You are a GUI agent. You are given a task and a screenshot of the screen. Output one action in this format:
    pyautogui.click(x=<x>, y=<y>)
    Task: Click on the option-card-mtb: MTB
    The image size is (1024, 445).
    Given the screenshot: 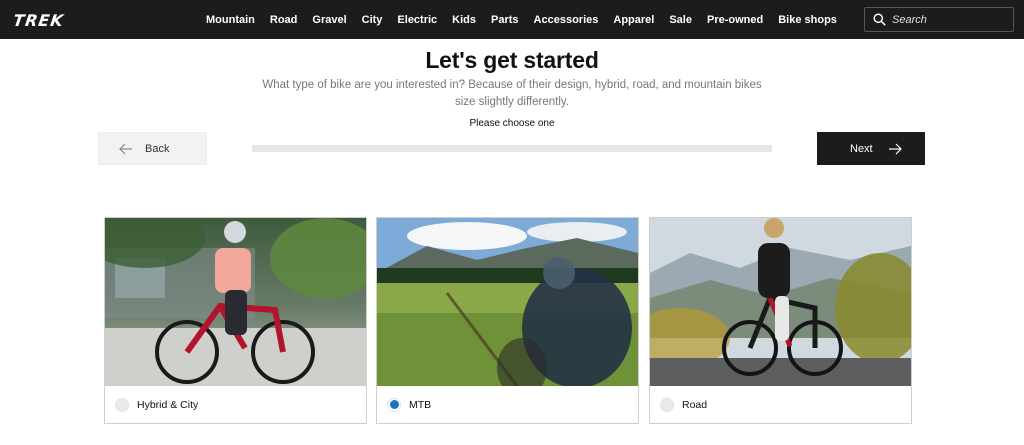 What is the action you would take?
    pyautogui.click(x=507, y=320)
    